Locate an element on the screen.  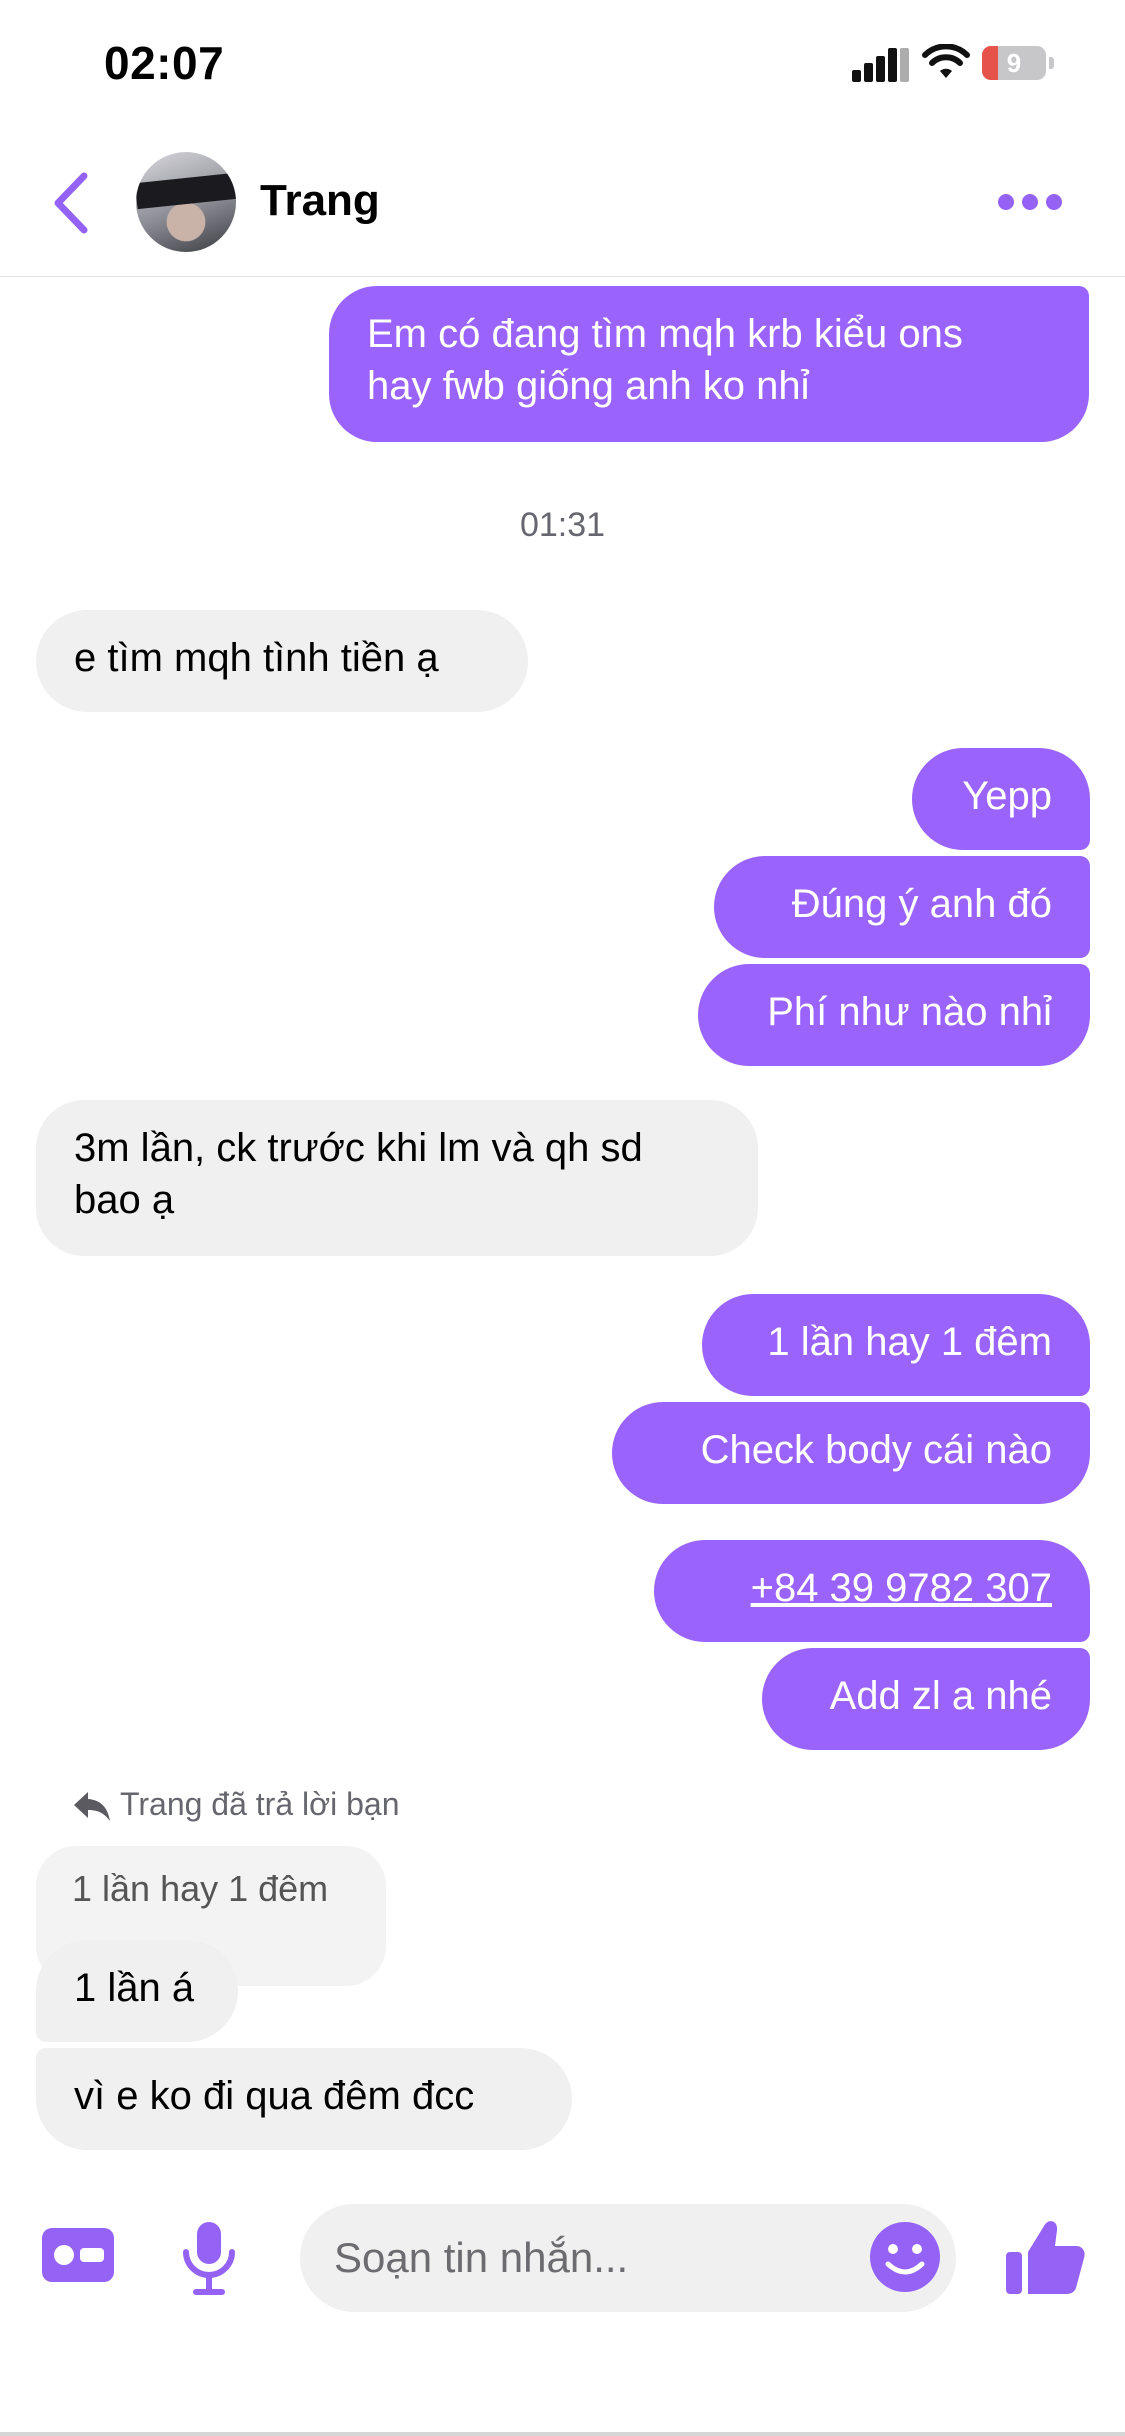
battery-level: 9 is located at coordinates (1014, 63).